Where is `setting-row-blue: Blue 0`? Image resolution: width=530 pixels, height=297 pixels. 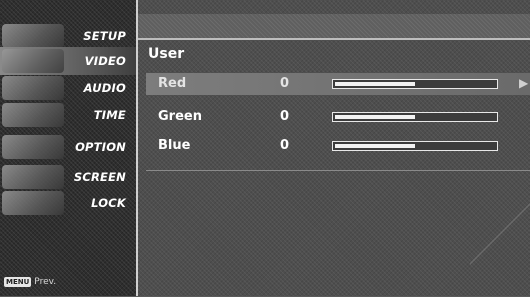
setting-row-blue: Blue 0 is located at coordinates (338, 146).